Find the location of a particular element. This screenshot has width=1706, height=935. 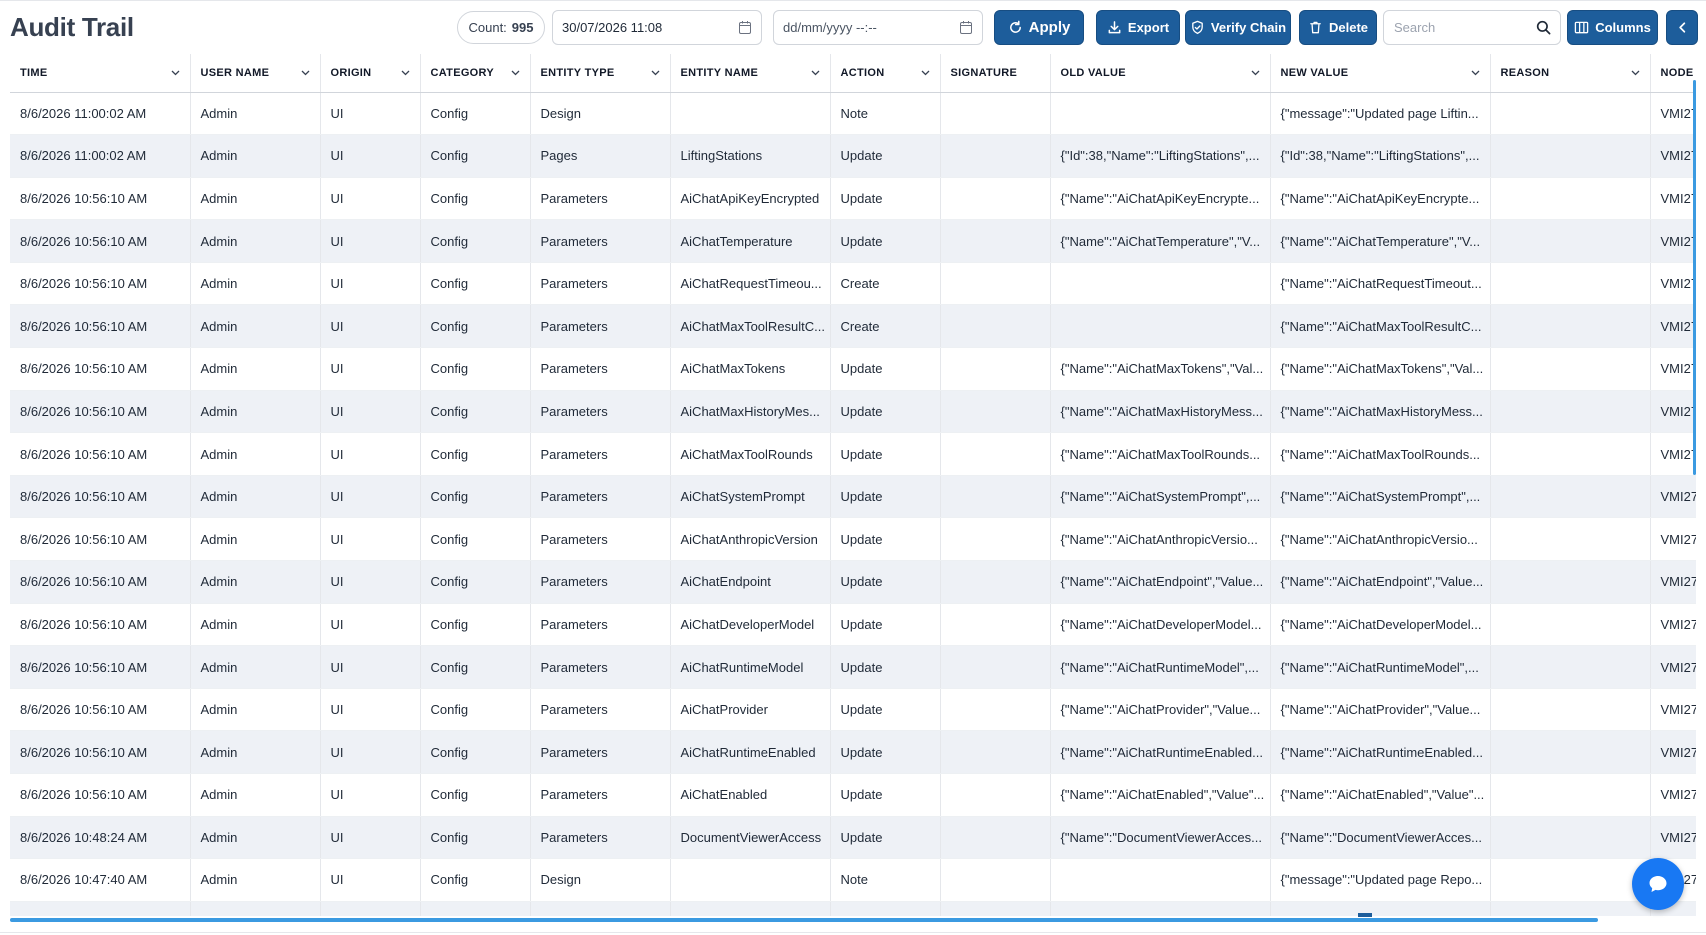

column-header-label: REASON is located at coordinates (1525, 72).